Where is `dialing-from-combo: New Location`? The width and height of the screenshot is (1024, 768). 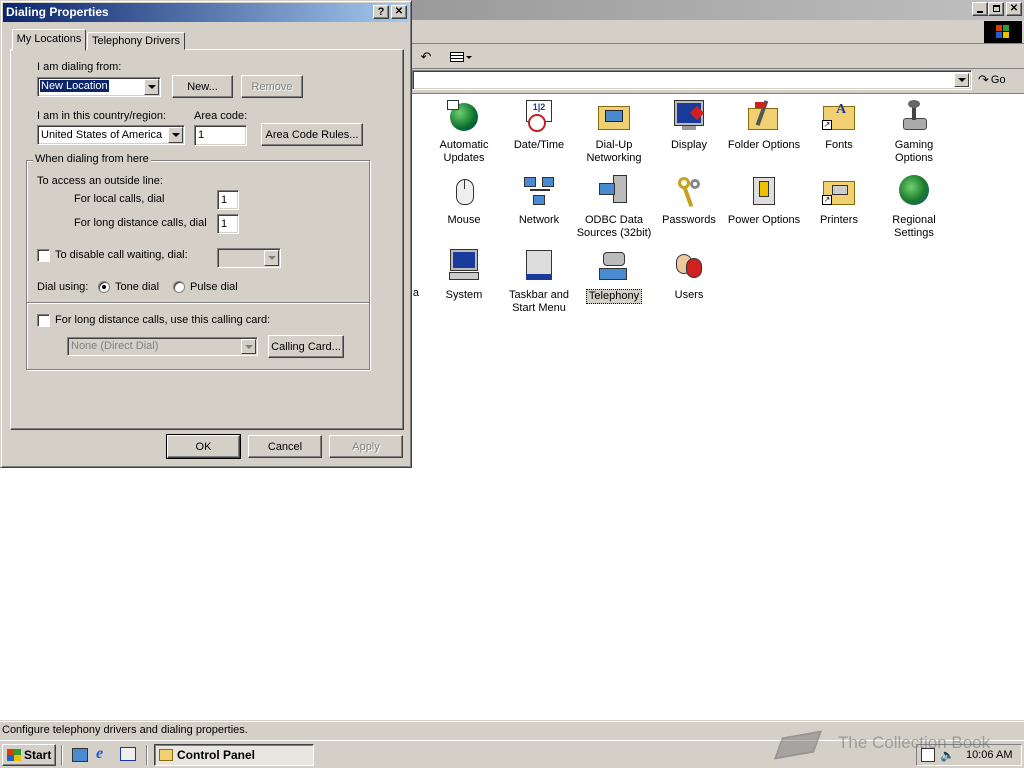
dialing-from-combo: New Location is located at coordinates (99, 87).